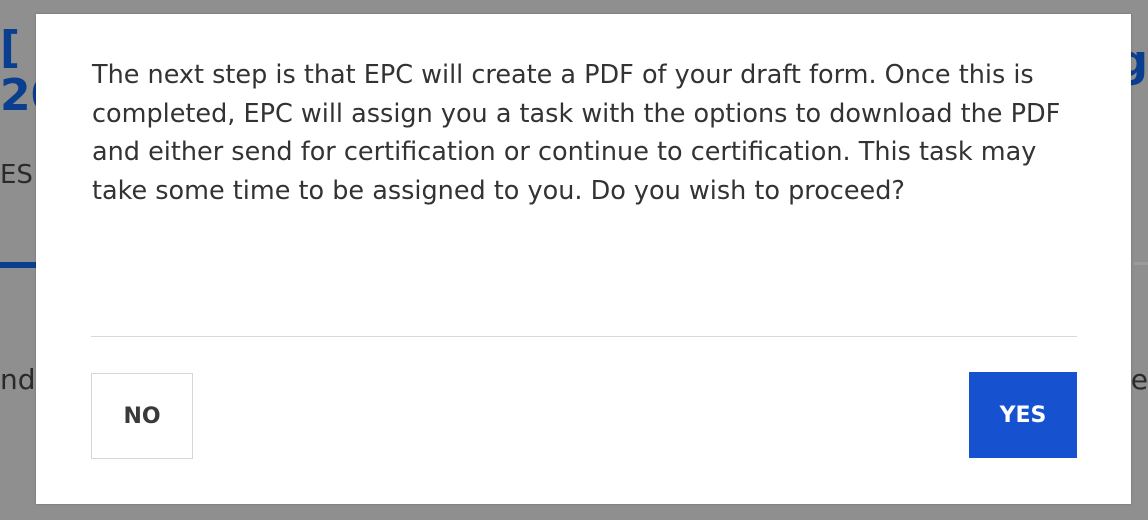 The image size is (1148, 520). What do you see at coordinates (18, 379) in the screenshot?
I see `background-text-fragment: nd` at bounding box center [18, 379].